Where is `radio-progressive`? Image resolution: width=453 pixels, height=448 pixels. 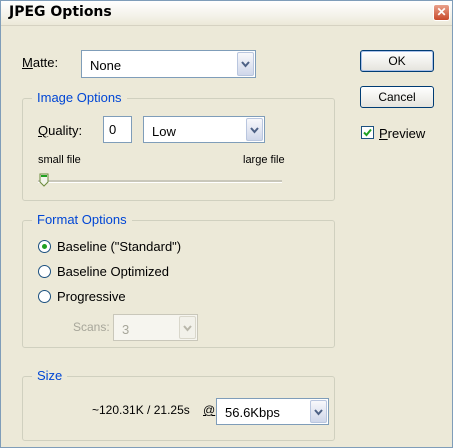 radio-progressive is located at coordinates (44, 296).